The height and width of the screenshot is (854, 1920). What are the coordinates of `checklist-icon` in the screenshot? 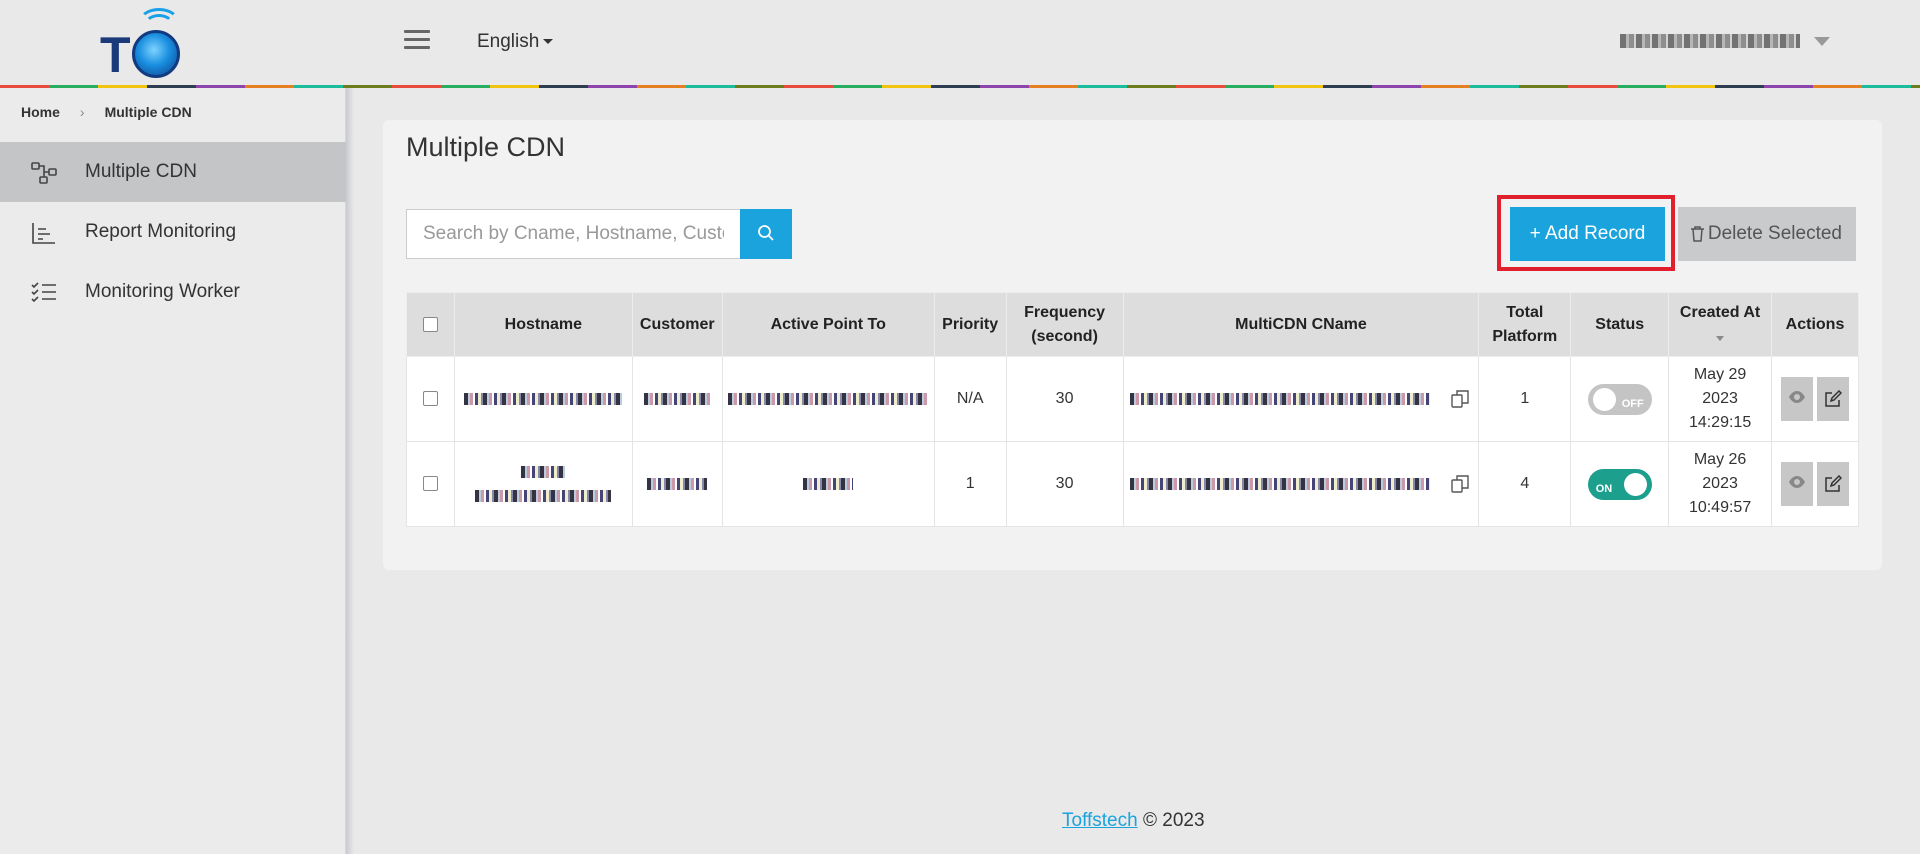 It's located at (43, 292).